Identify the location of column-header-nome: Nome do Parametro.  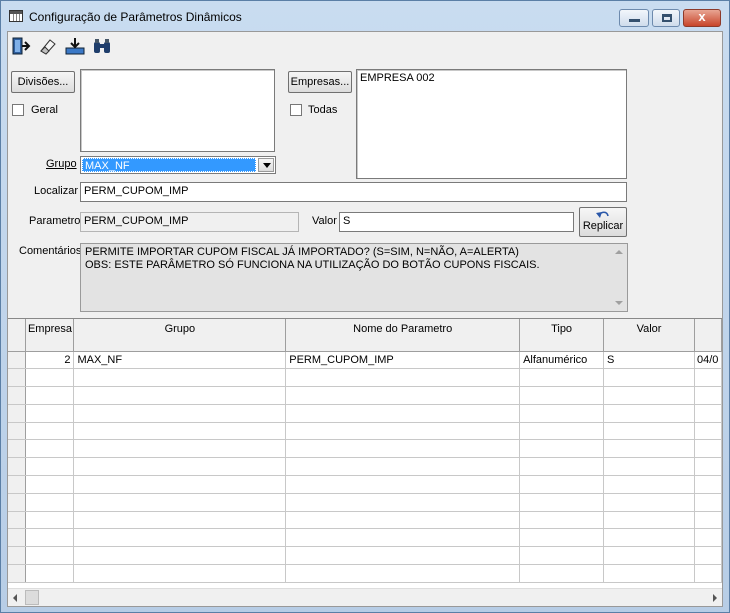
(403, 335).